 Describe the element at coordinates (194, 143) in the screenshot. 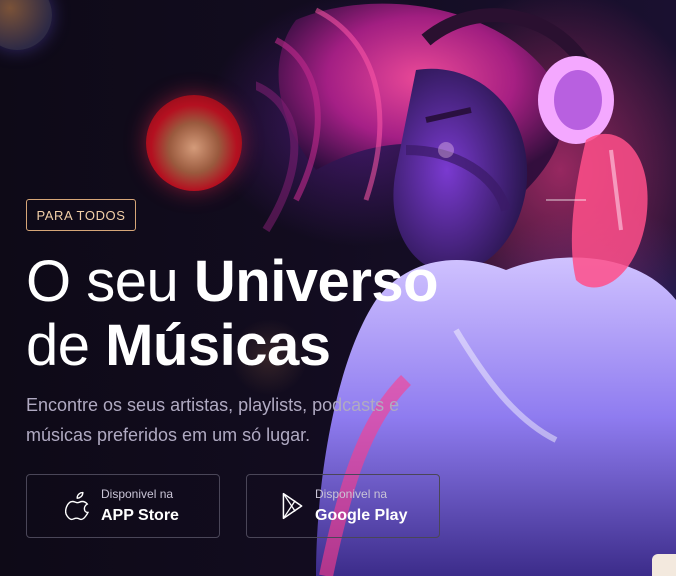

I see `artist-avatar-featured` at that location.